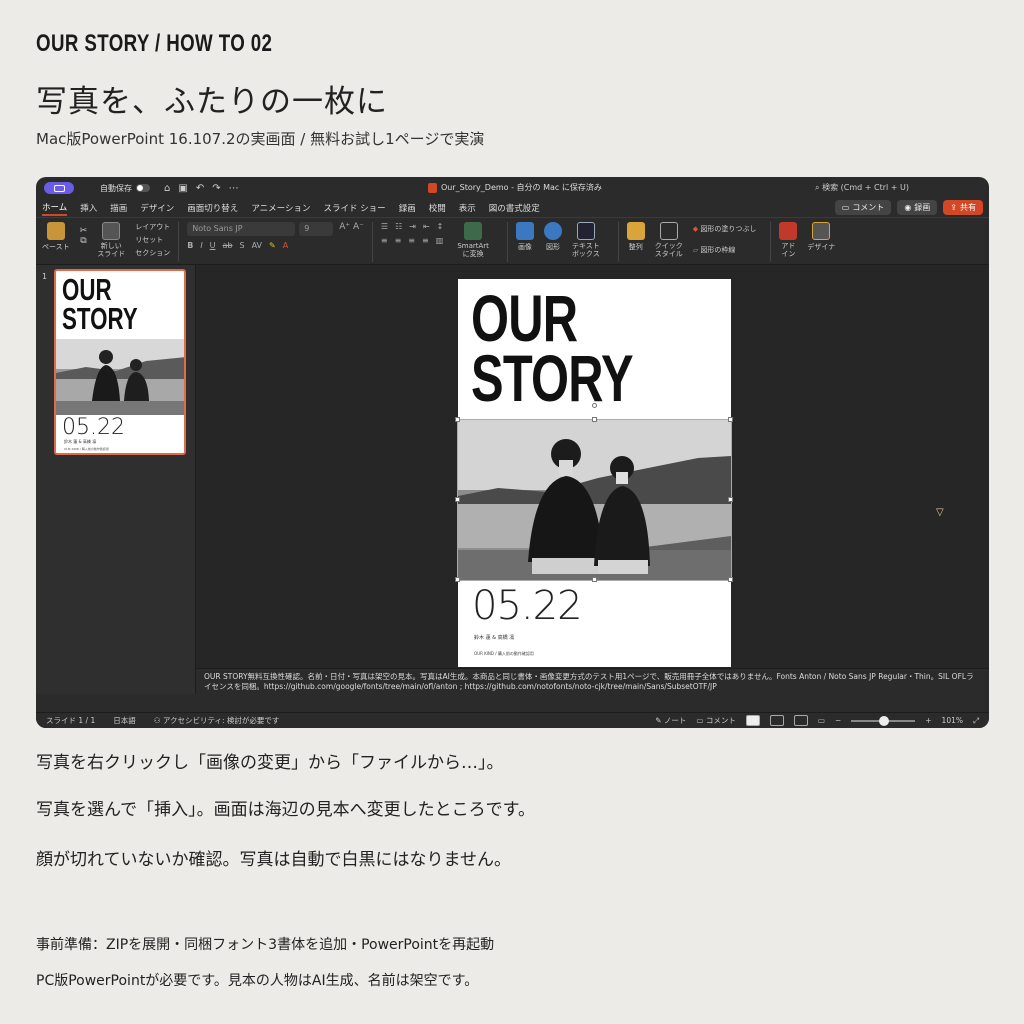 The height and width of the screenshot is (1024, 1024). Describe the element at coordinates (494, 637) in the screenshot. I see `slide-names: 鈴木 蓮 & 高橋 凛` at that location.